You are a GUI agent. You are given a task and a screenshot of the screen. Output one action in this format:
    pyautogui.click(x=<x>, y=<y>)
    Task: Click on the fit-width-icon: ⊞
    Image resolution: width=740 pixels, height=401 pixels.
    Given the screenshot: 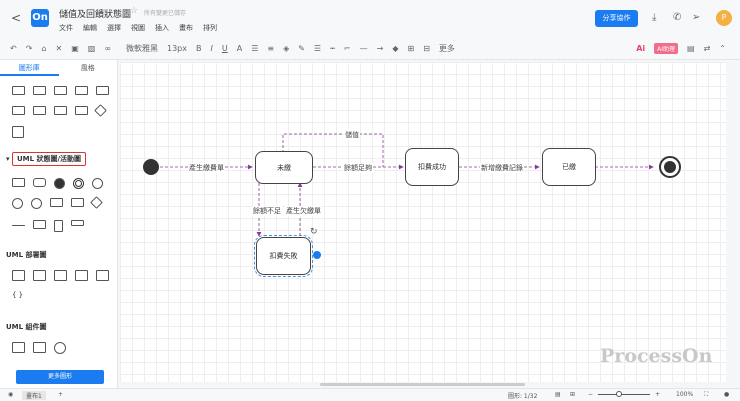 What is the action you would take?
    pyautogui.click(x=572, y=394)
    